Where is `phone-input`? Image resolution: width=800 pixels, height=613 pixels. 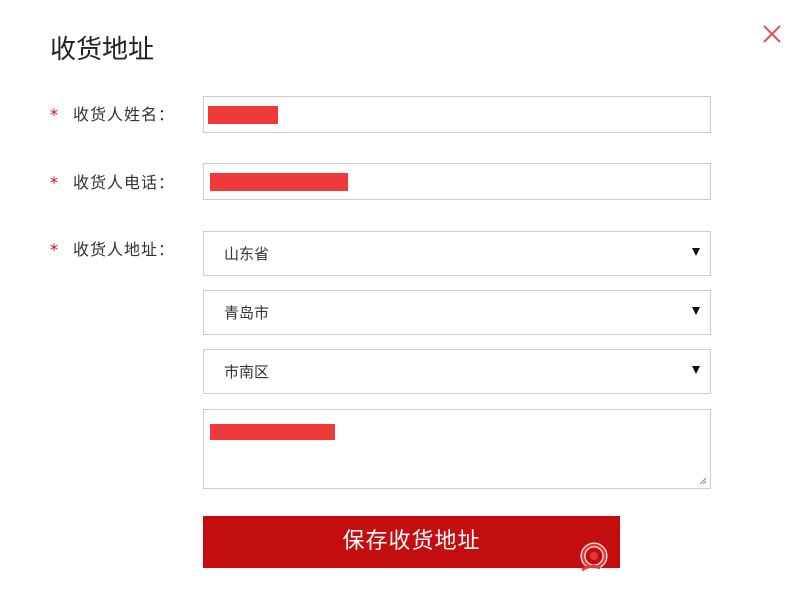 phone-input is located at coordinates (457, 181).